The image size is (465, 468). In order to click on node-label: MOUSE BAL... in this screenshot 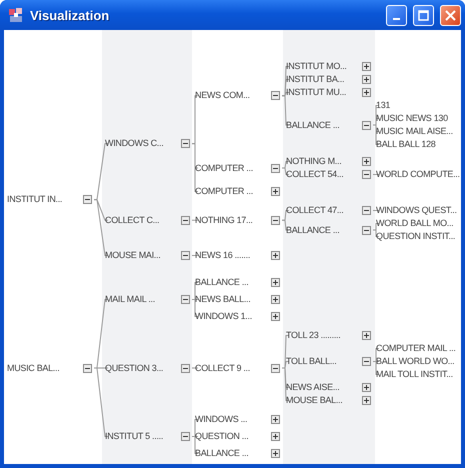, I will do `click(322, 400)`.